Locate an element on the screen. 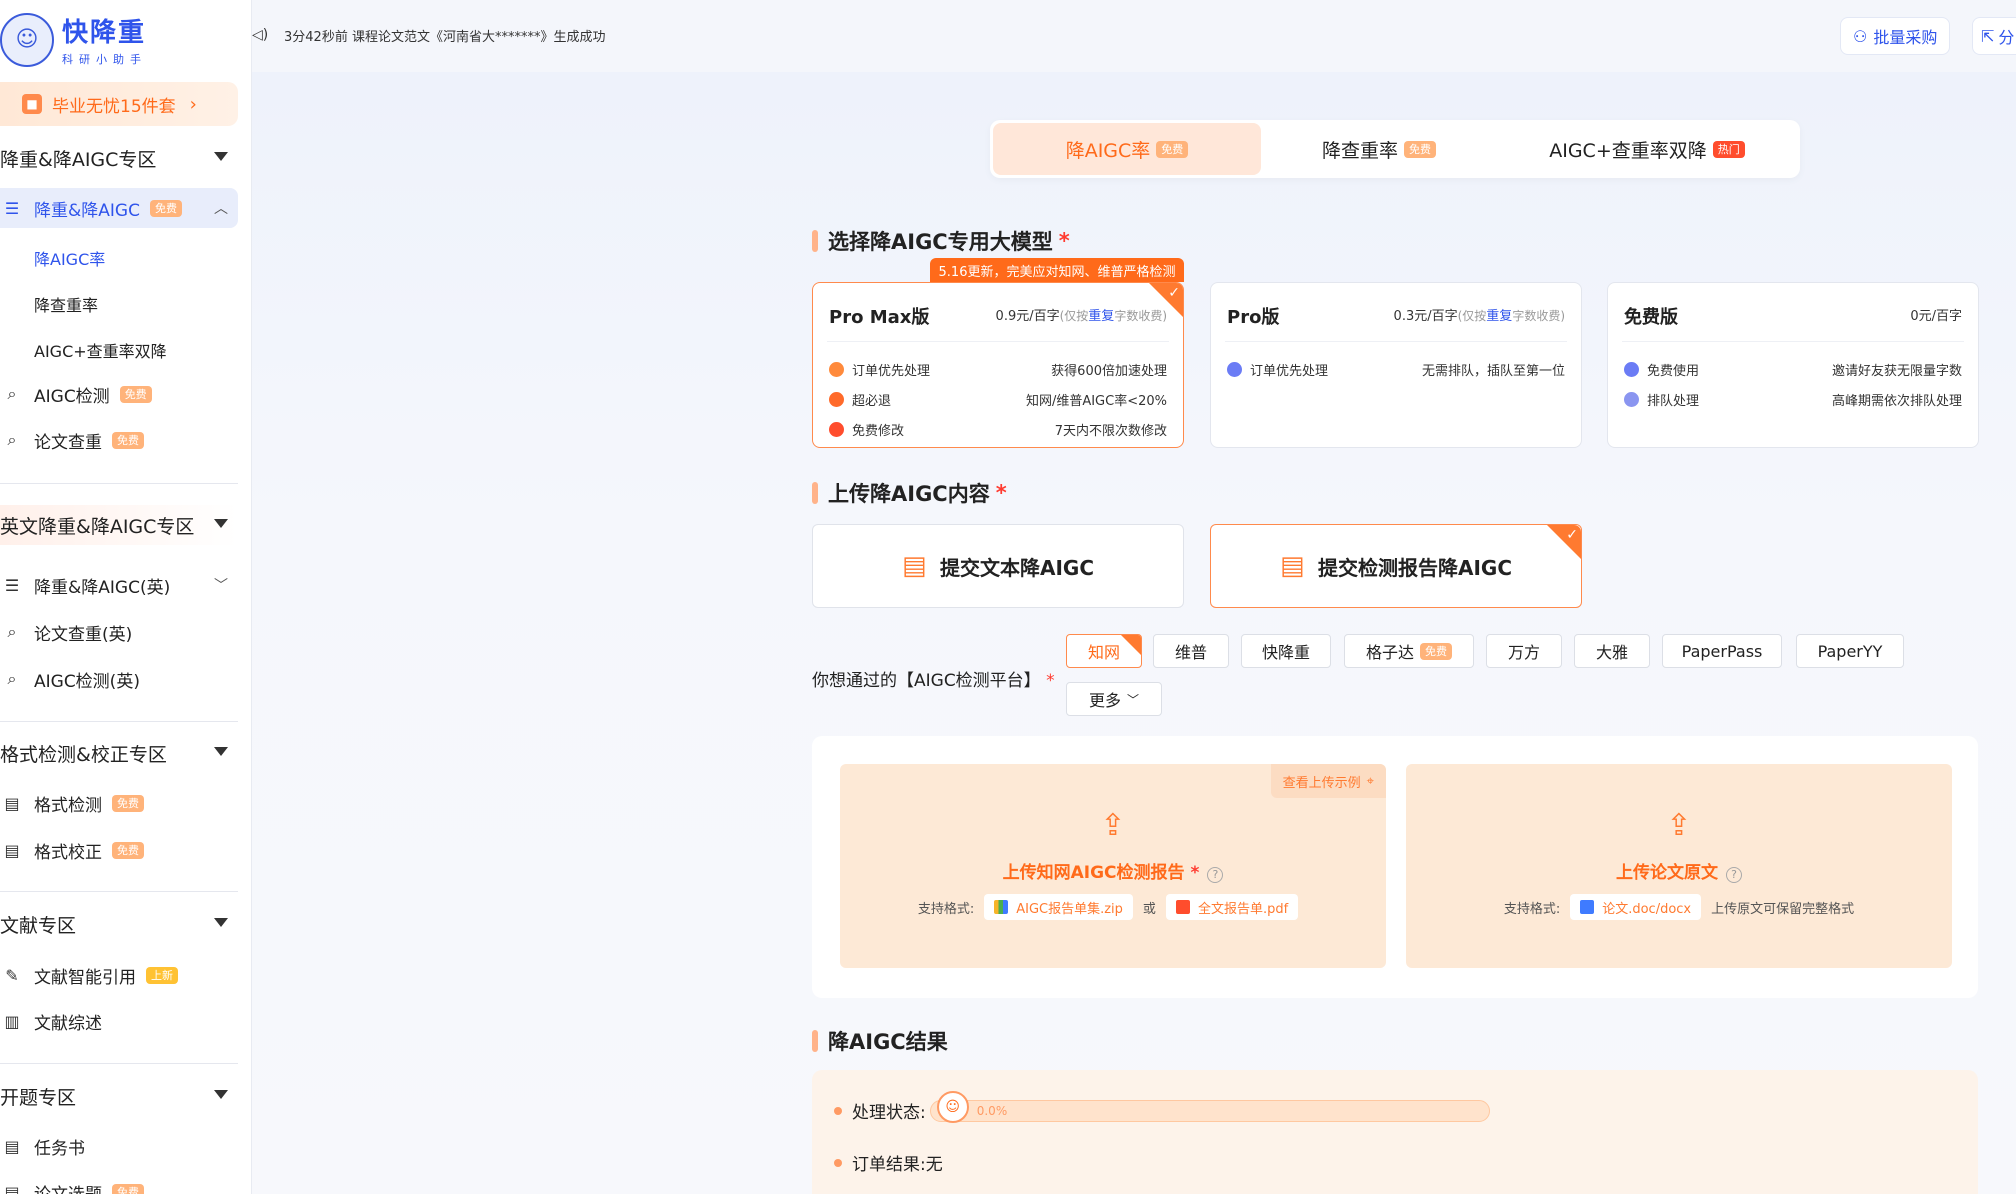 The height and width of the screenshot is (1194, 2016). heading-text: 选择降AIGC专用大模型 is located at coordinates (940, 242).